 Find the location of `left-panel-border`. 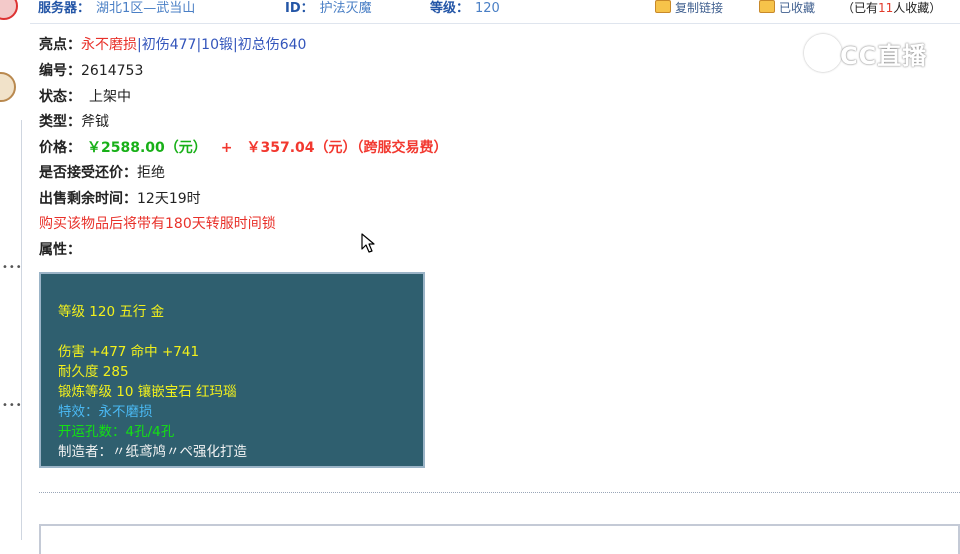

left-panel-border is located at coordinates (21, 330).